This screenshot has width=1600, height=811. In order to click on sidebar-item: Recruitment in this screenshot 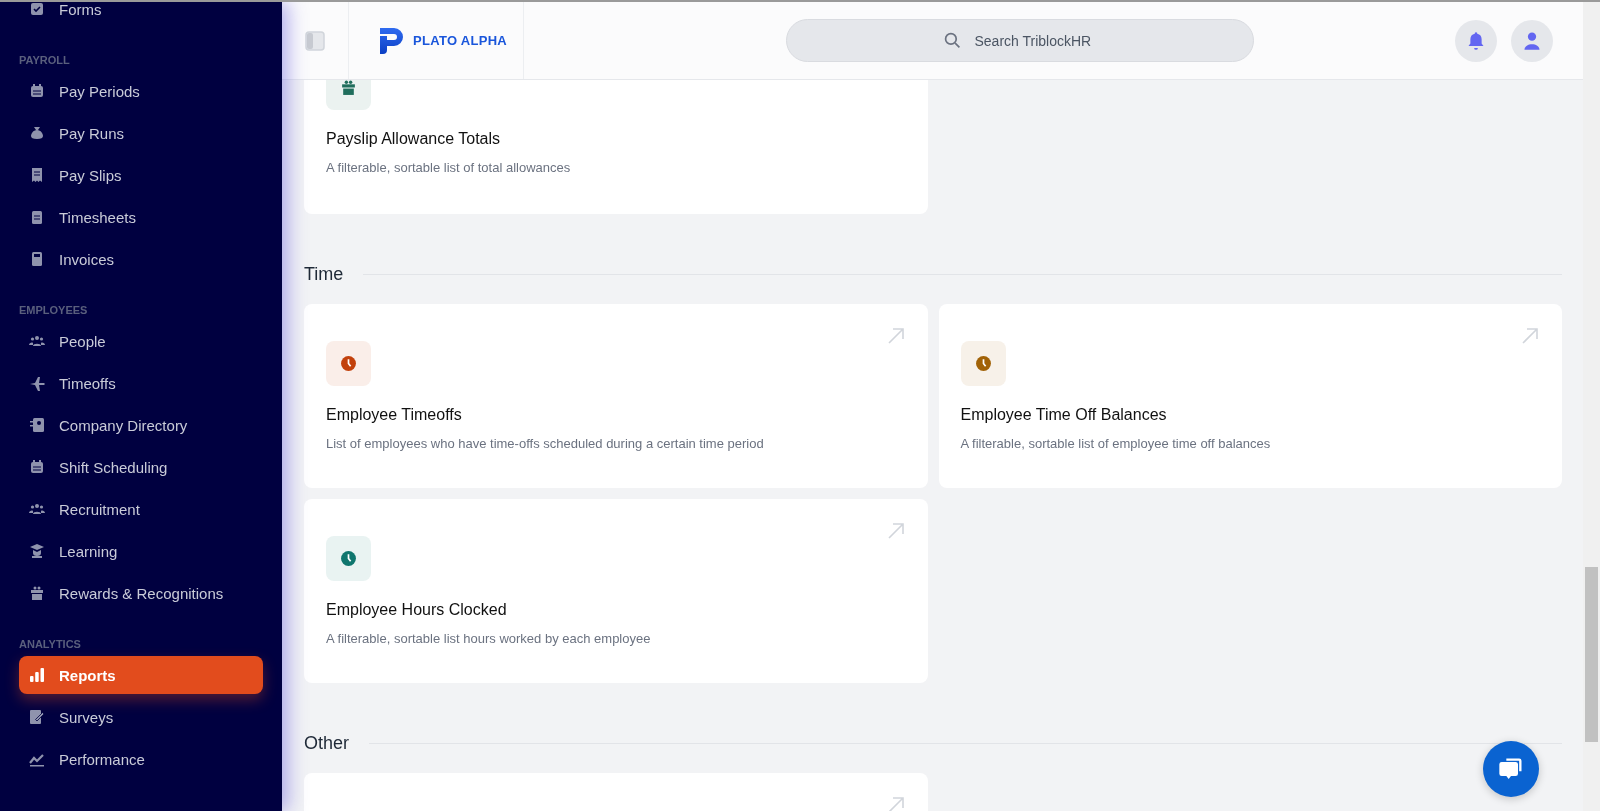, I will do `click(141, 509)`.